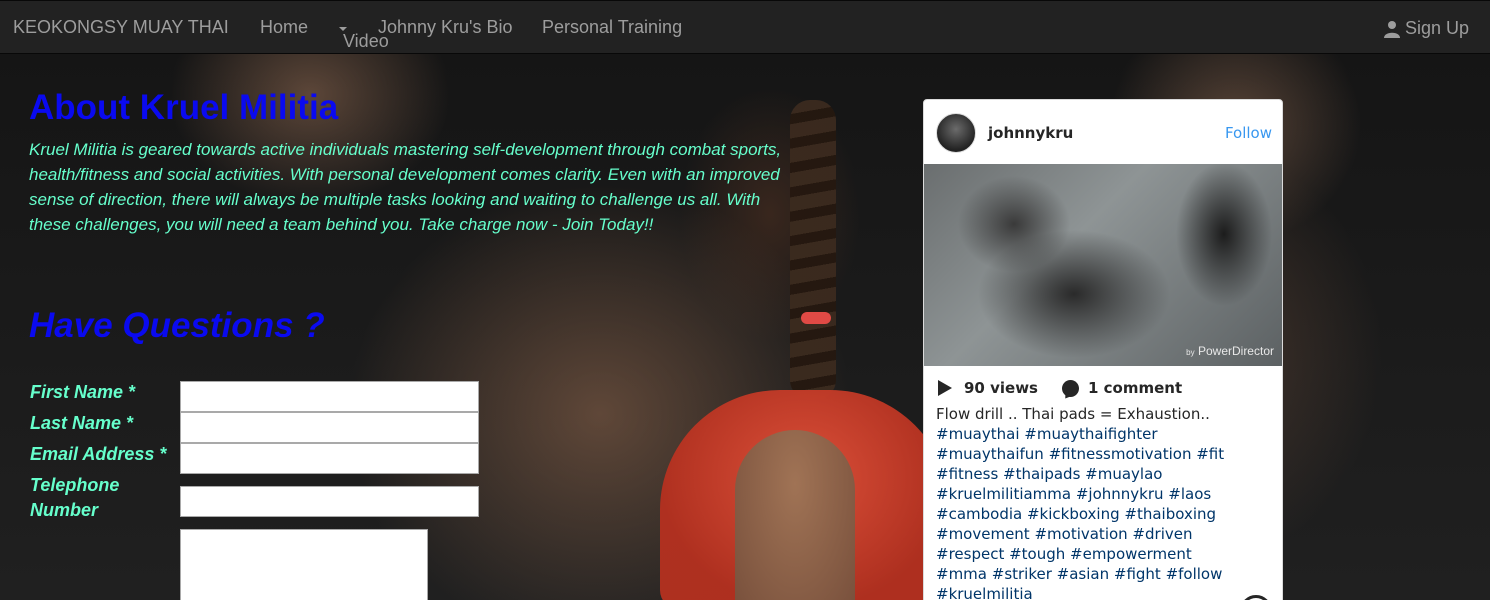  Describe the element at coordinates (75, 497) in the screenshot. I see `phone-label: Telephone Number` at that location.